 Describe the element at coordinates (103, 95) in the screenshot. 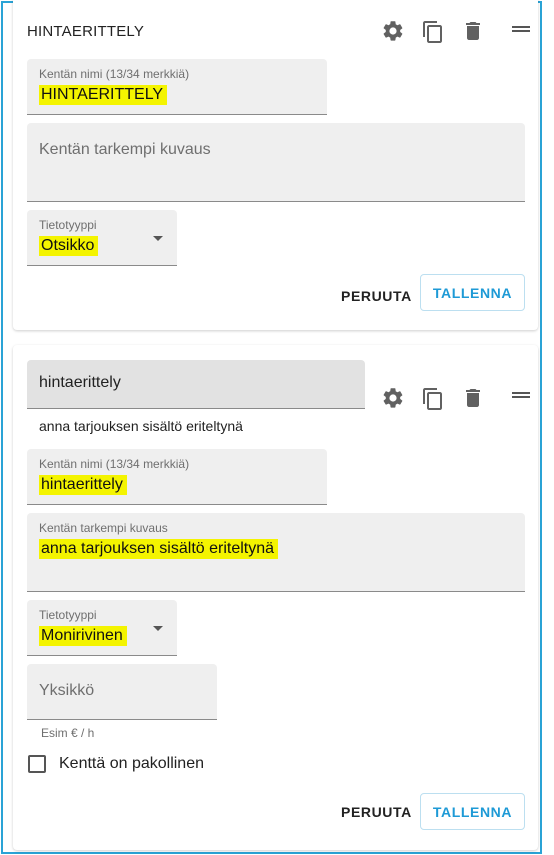

I see `field-name-value: HINTAERITTELY` at that location.